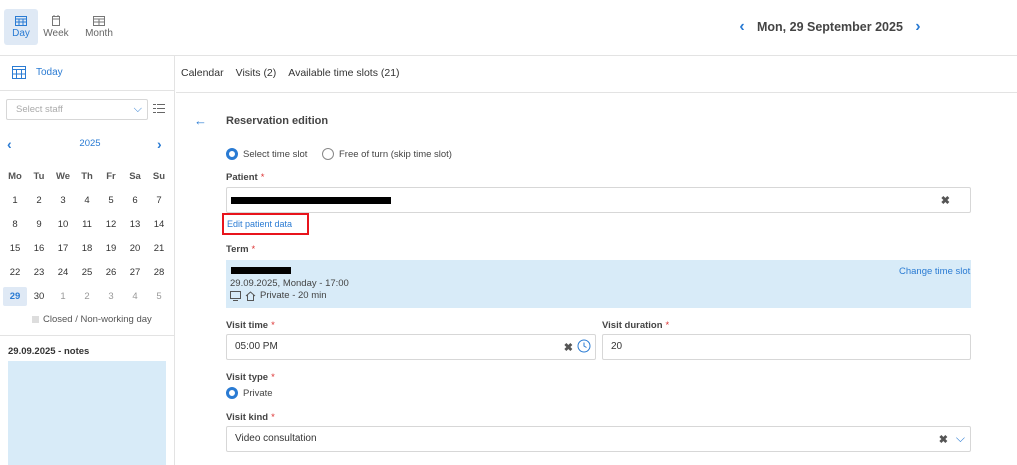 The height and width of the screenshot is (465, 1017). I want to click on calendar-week-row: 22 23 24 25 26 27 28, so click(87, 272).